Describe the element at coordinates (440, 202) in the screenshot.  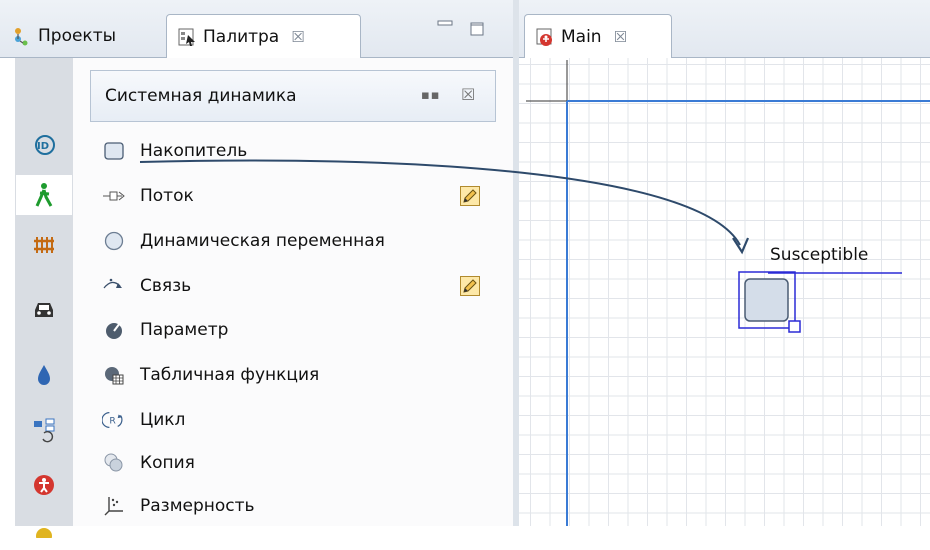
I see `drag-arrow-path` at that location.